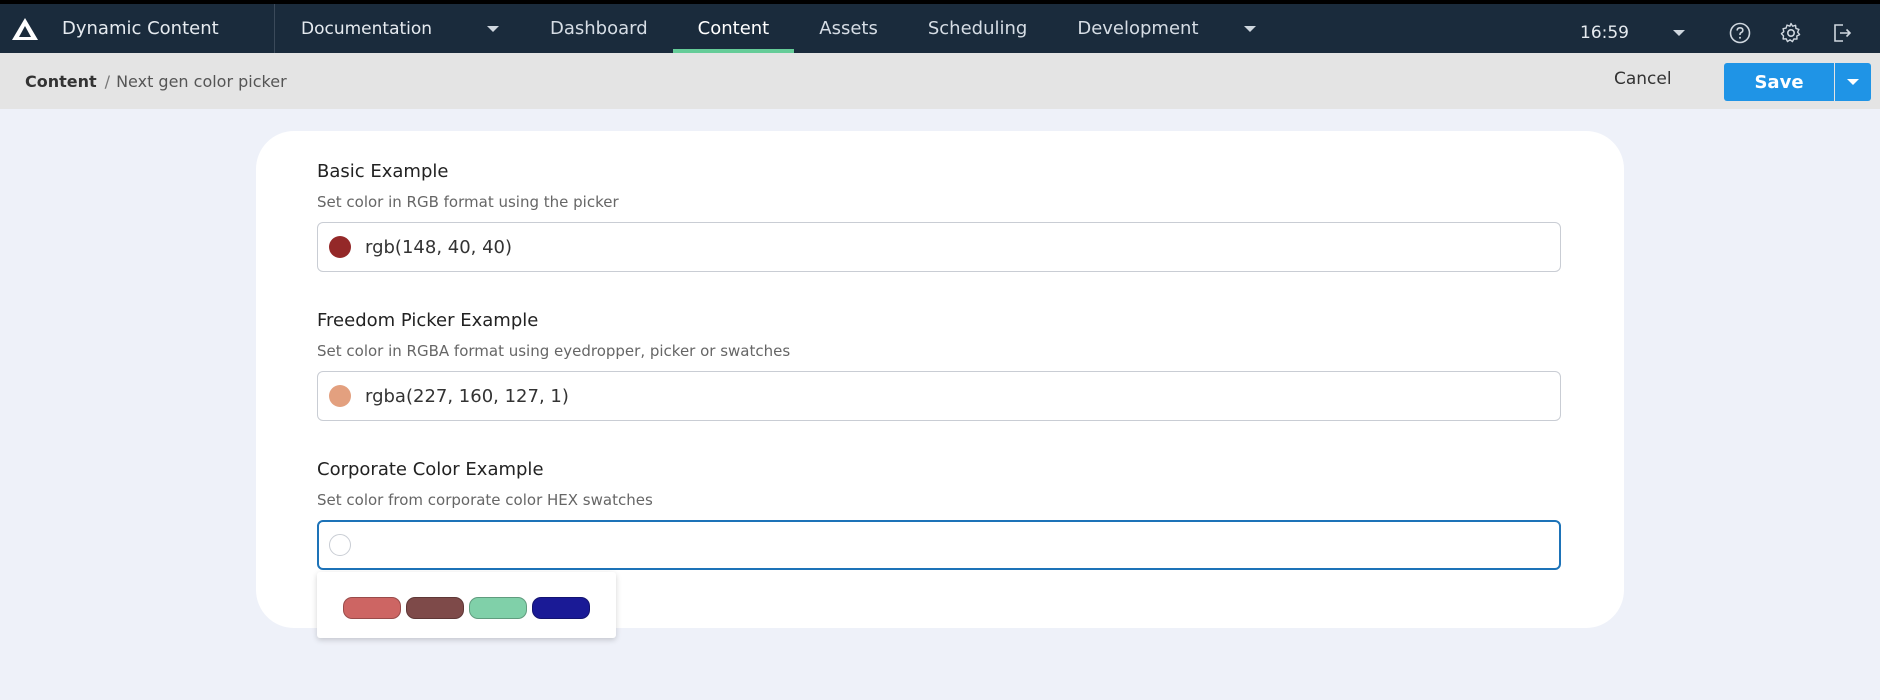  I want to click on breadcrumb: Content / Next gen color picker, so click(143, 81).